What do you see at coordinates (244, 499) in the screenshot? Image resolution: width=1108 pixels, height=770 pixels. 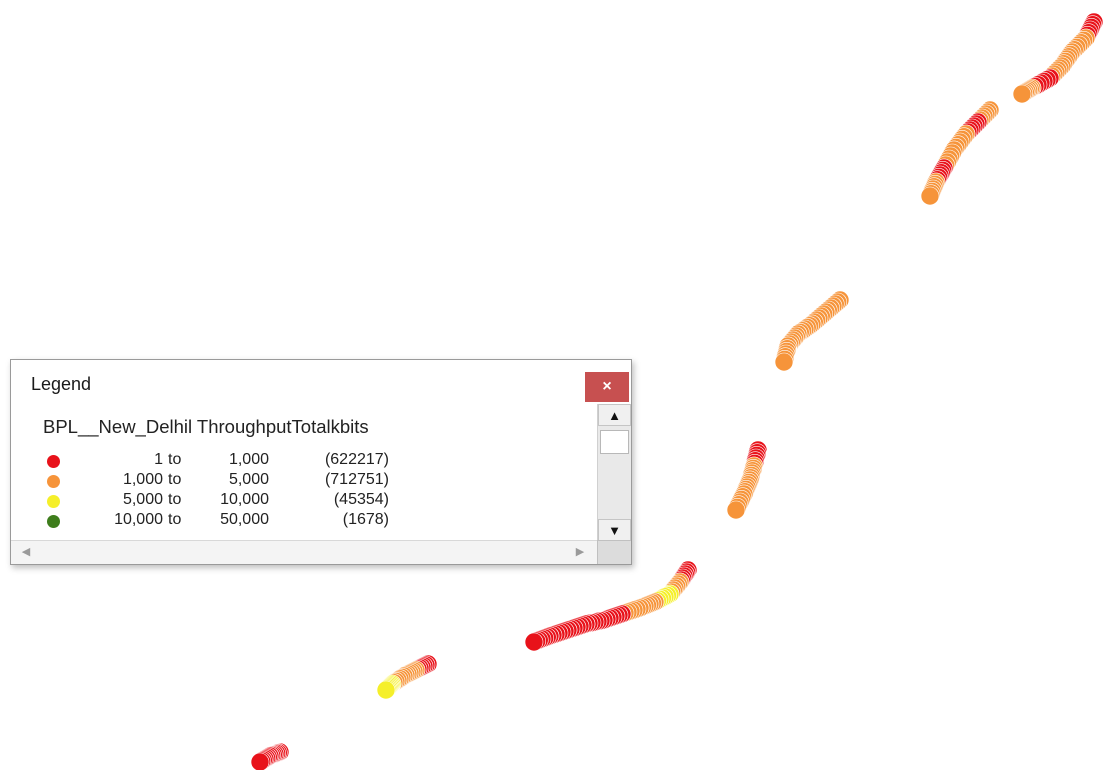 I see `range-high: 10,000` at bounding box center [244, 499].